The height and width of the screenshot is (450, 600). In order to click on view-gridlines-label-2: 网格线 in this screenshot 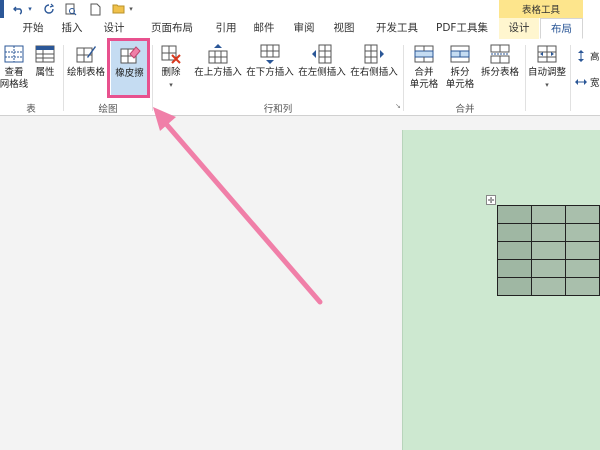, I will do `click(14, 84)`.